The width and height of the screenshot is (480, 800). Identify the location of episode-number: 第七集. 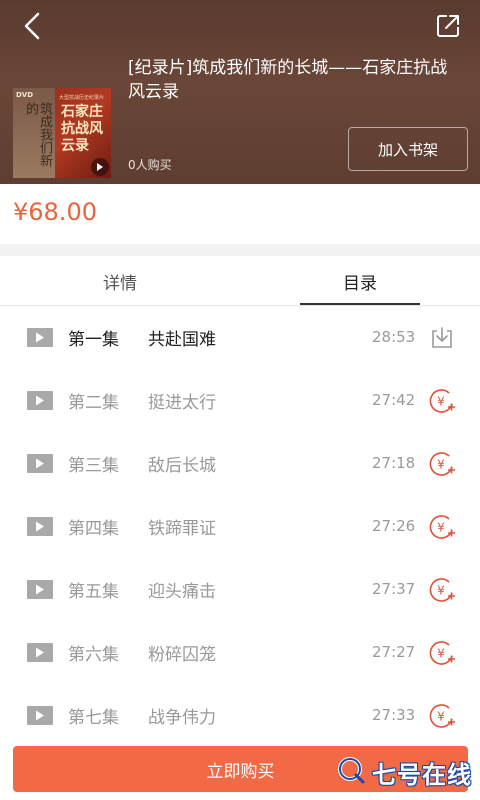
(93, 718).